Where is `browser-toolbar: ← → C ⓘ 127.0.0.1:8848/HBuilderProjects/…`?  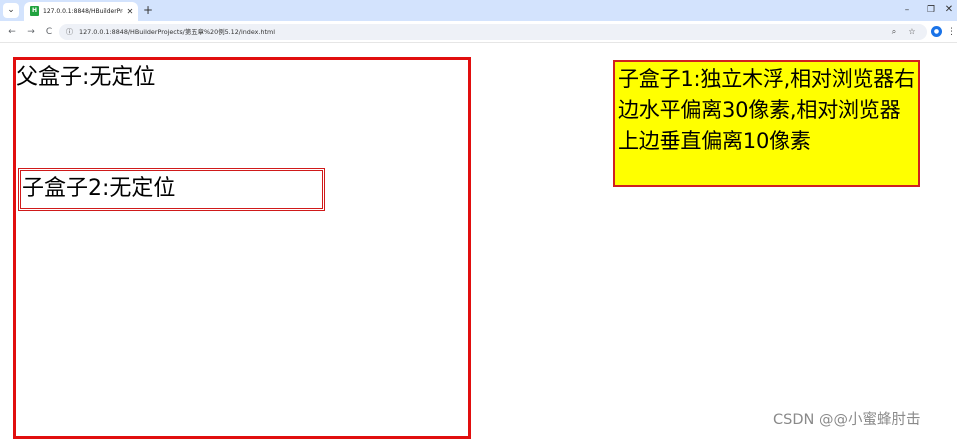 browser-toolbar: ← → C ⓘ 127.0.0.1:8848/HBuilderProjects/… is located at coordinates (478, 32).